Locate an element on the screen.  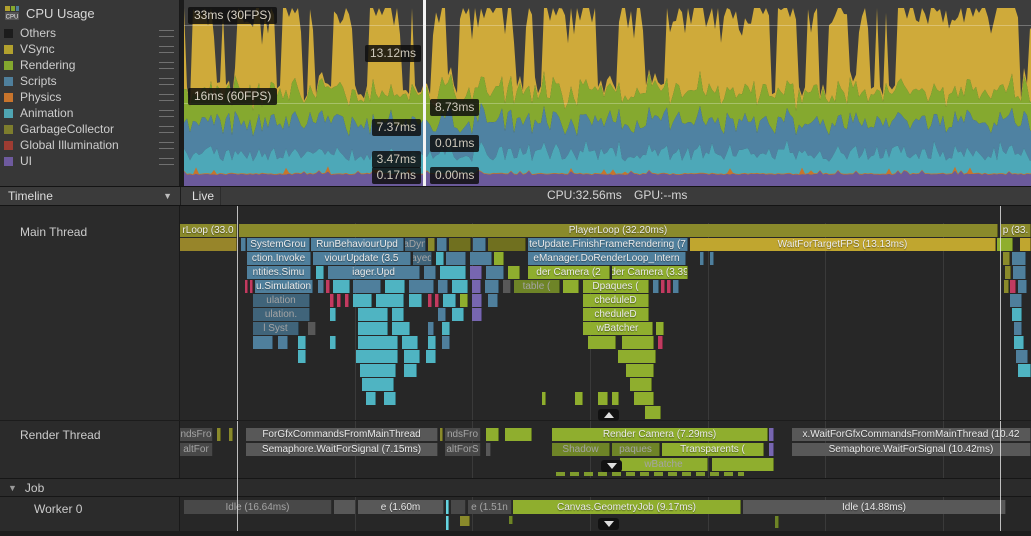
flame-block-p-33: p (33. is located at coordinates (1016, 230).